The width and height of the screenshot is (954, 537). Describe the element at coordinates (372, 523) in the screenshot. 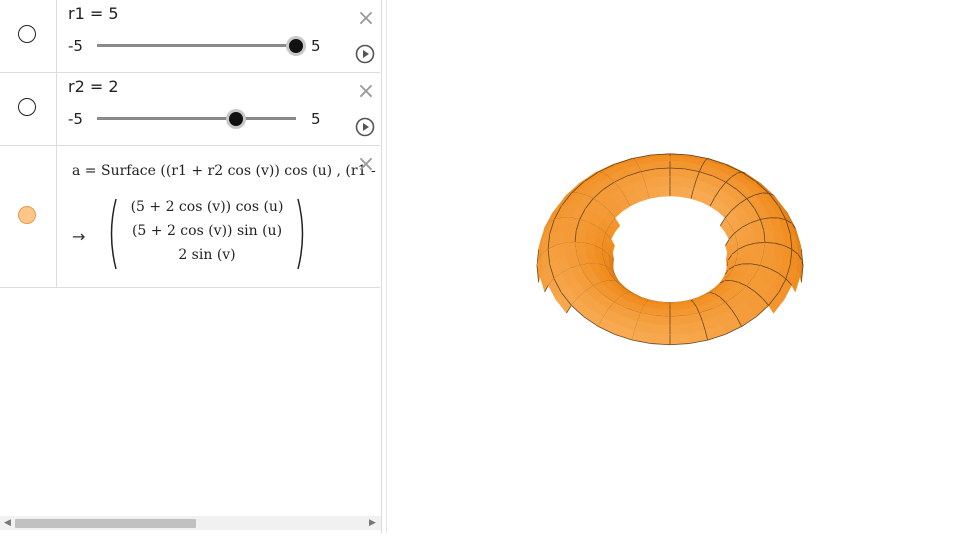

I see `scroll-right-icon: ▶` at that location.